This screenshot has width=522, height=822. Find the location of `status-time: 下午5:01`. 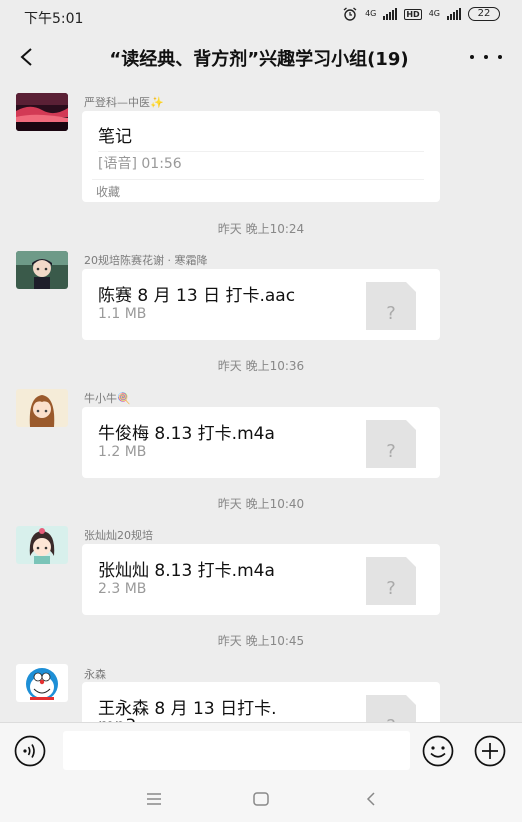

status-time: 下午5:01 is located at coordinates (54, 19).